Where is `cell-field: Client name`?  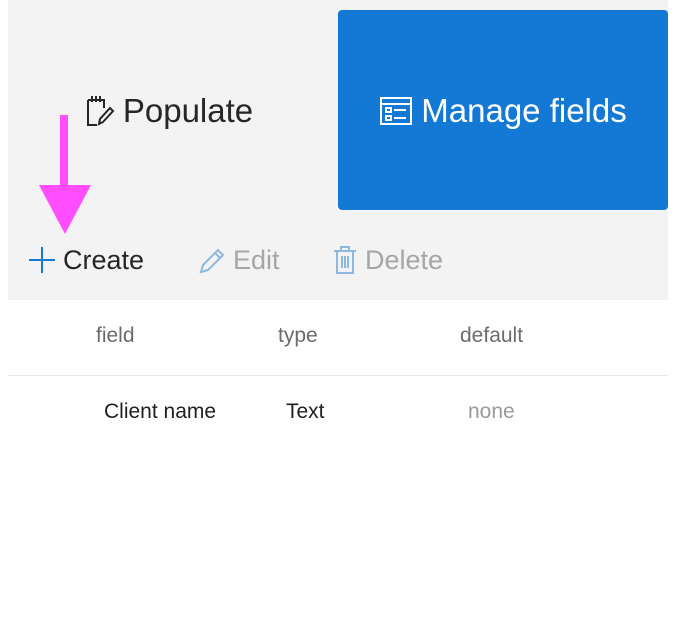 cell-field: Client name is located at coordinates (160, 411).